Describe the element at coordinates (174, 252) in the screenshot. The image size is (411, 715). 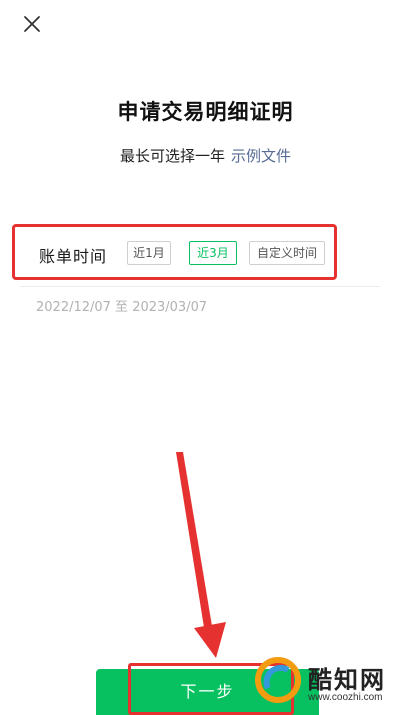
I see `bill-period-row: 账单时间 近1月 近3月 自定义时间` at that location.